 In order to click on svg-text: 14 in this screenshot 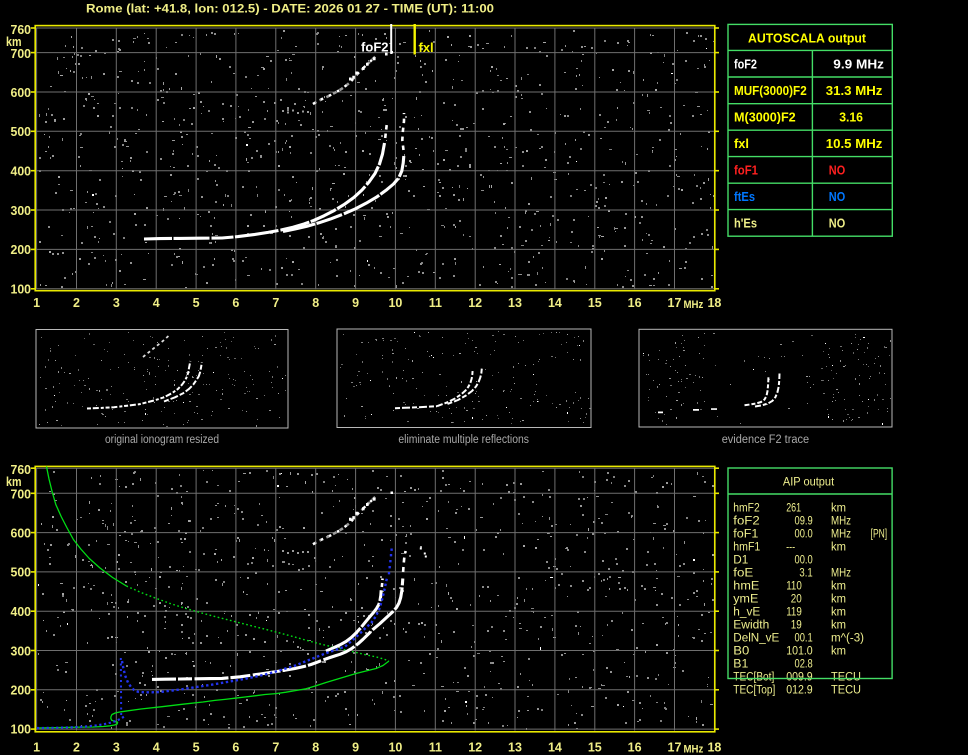, I will do `click(555, 303)`.